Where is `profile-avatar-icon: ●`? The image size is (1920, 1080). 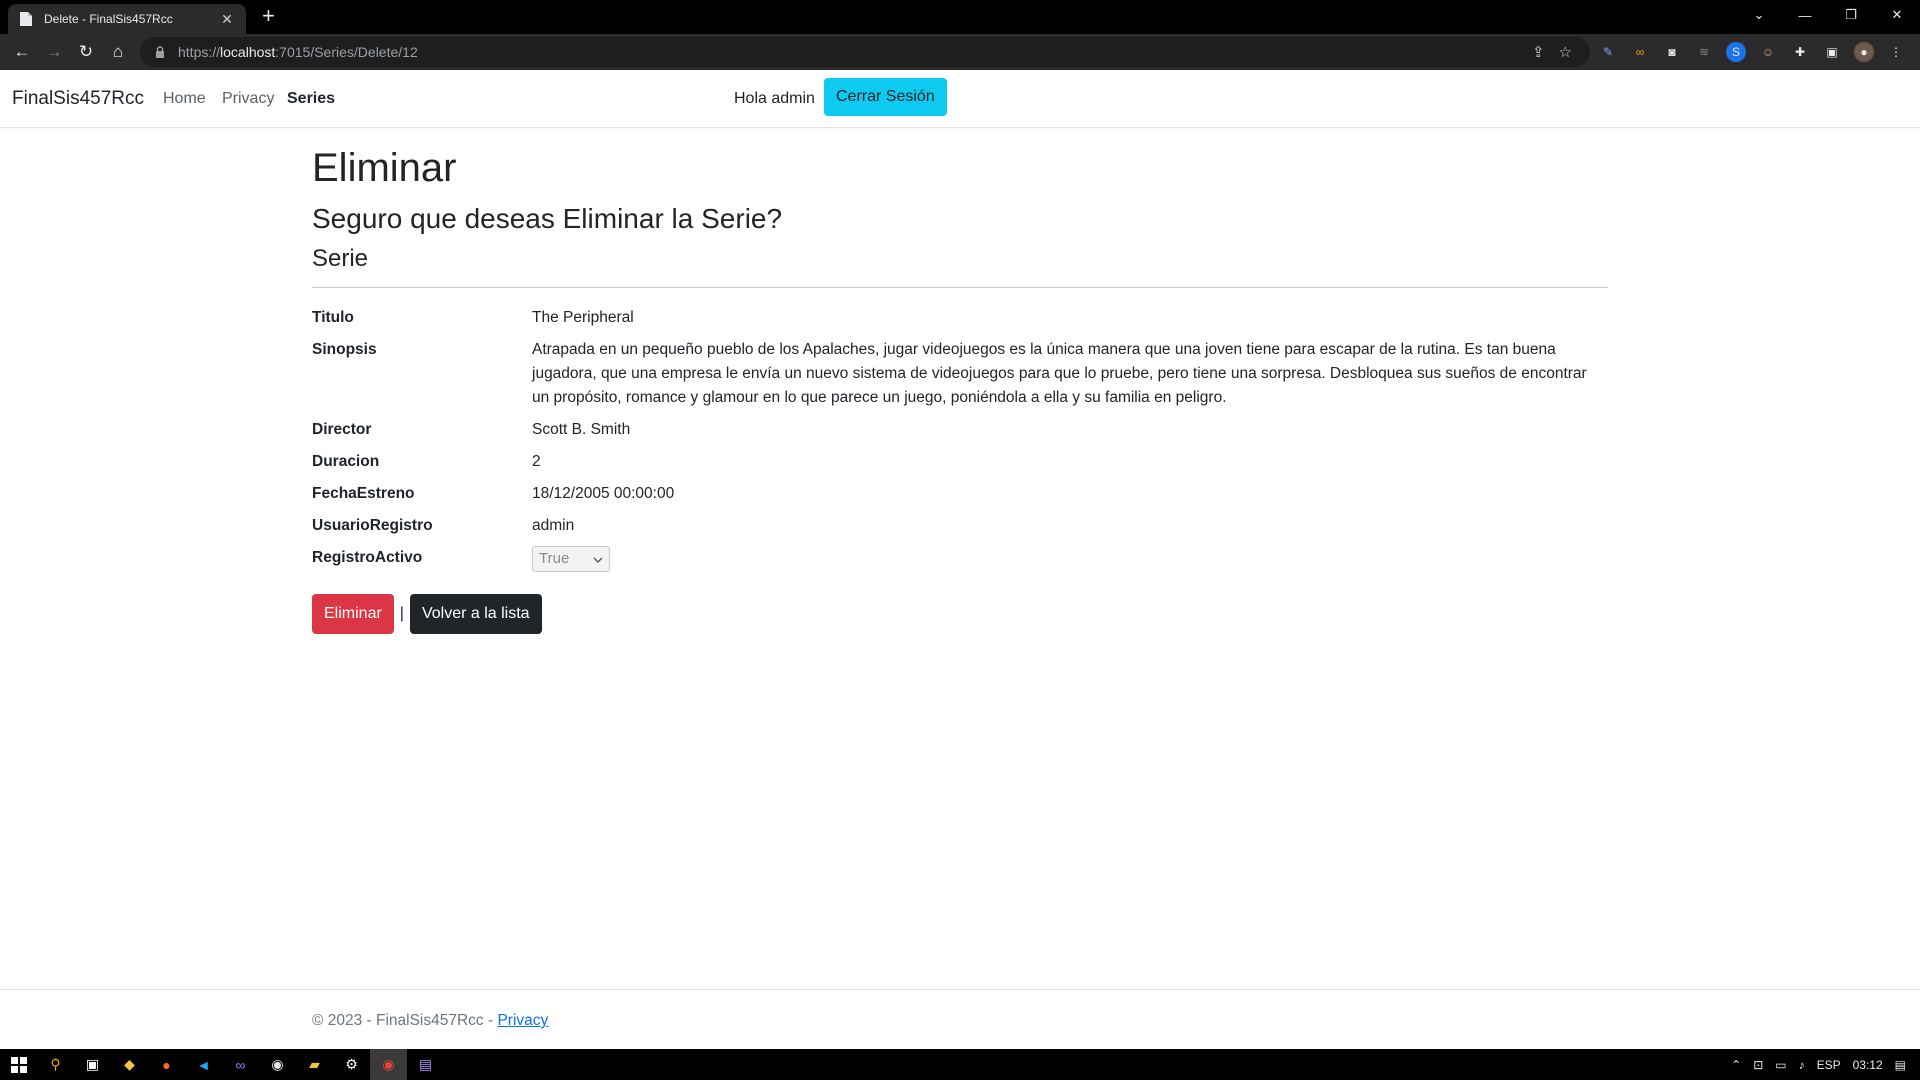
profile-avatar-icon: ● is located at coordinates (1864, 52).